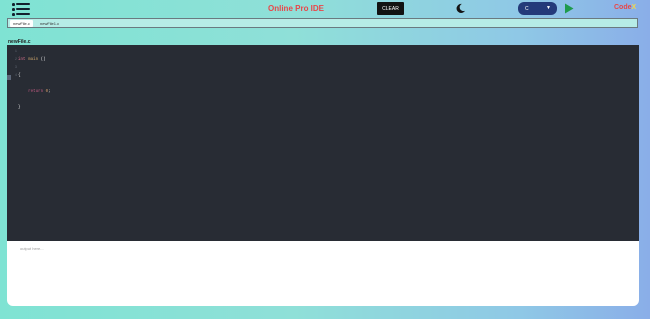 This screenshot has height=319, width=650. What do you see at coordinates (21, 9) in the screenshot?
I see `menu-icon` at bounding box center [21, 9].